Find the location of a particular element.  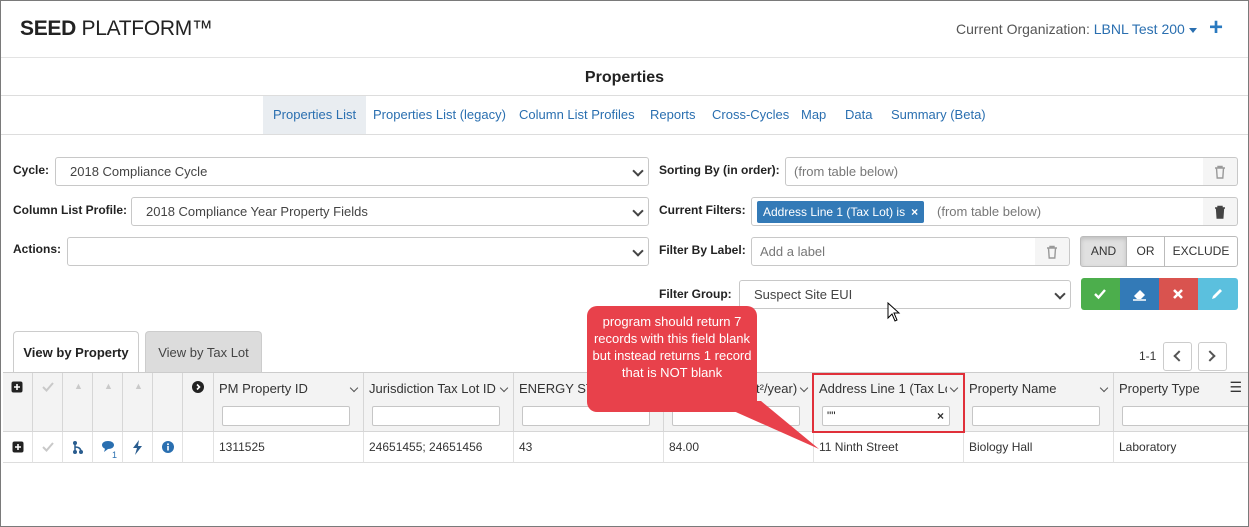

info-icon is located at coordinates (167, 447).